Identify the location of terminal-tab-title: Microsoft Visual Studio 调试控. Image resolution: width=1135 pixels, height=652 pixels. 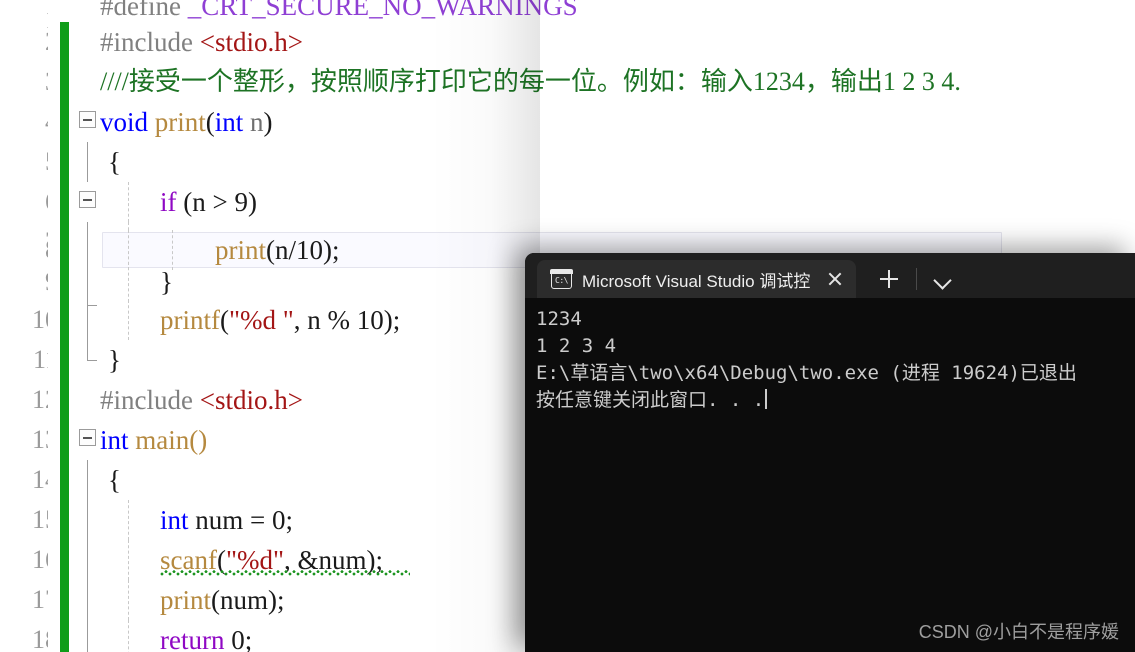
(696, 281).